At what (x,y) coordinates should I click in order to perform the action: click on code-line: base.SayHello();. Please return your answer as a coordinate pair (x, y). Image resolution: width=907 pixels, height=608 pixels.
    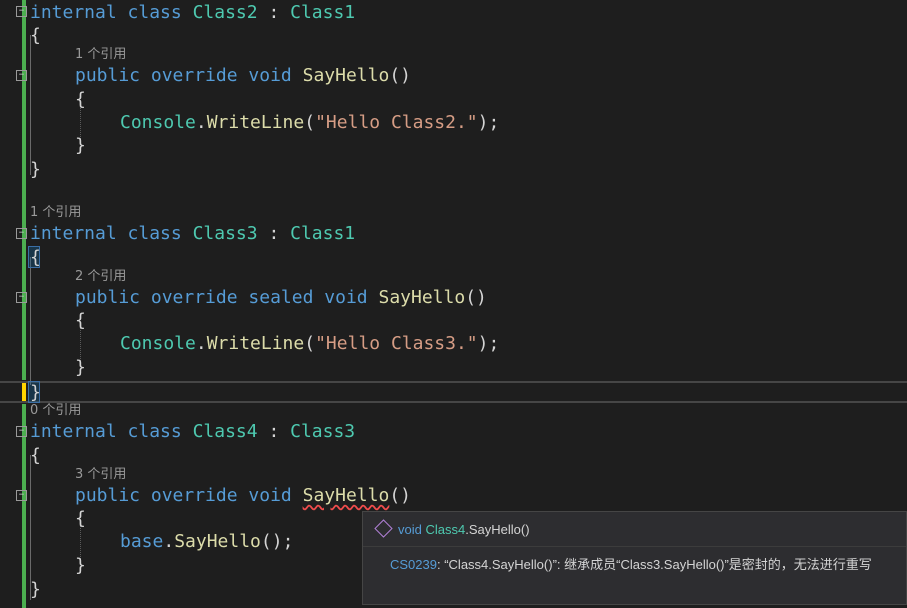
    Looking at the image, I should click on (206, 541).